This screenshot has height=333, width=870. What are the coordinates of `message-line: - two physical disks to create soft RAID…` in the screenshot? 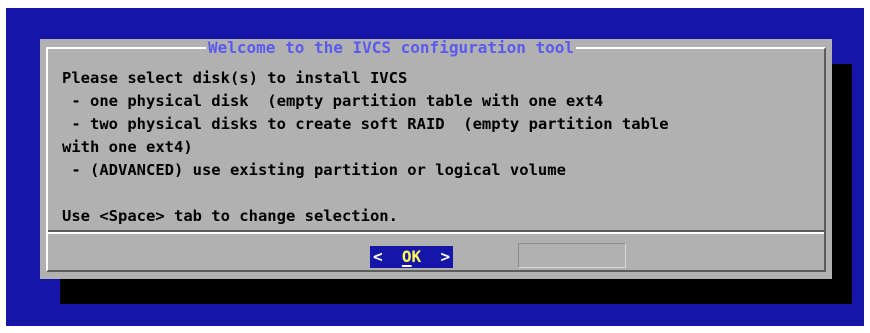 It's located at (365, 124).